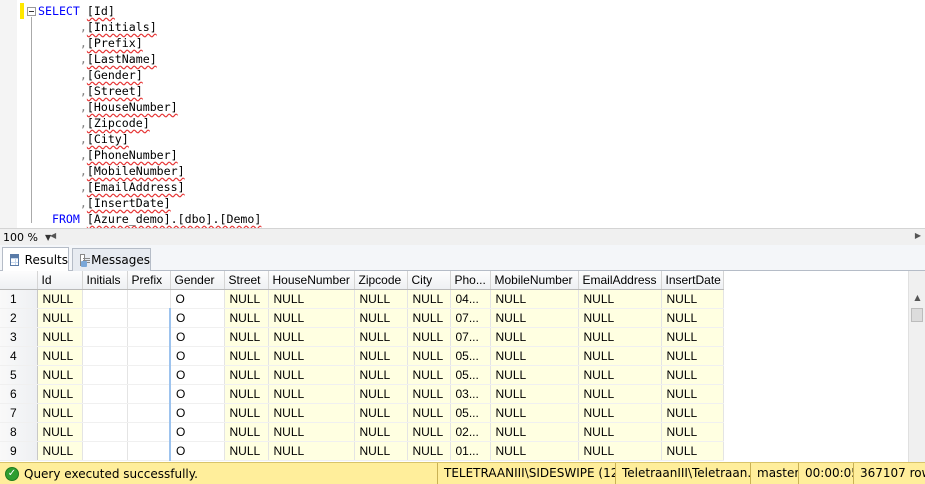  What do you see at coordinates (917, 297) in the screenshot?
I see `scroll-up-icon: ▲` at bounding box center [917, 297].